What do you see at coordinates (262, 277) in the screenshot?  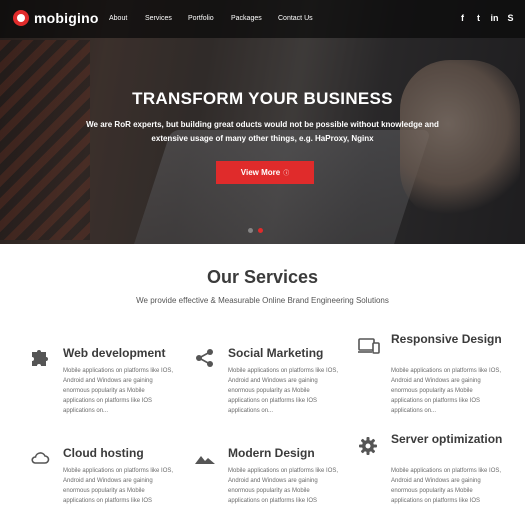 I see `services-title: Our Services` at bounding box center [262, 277].